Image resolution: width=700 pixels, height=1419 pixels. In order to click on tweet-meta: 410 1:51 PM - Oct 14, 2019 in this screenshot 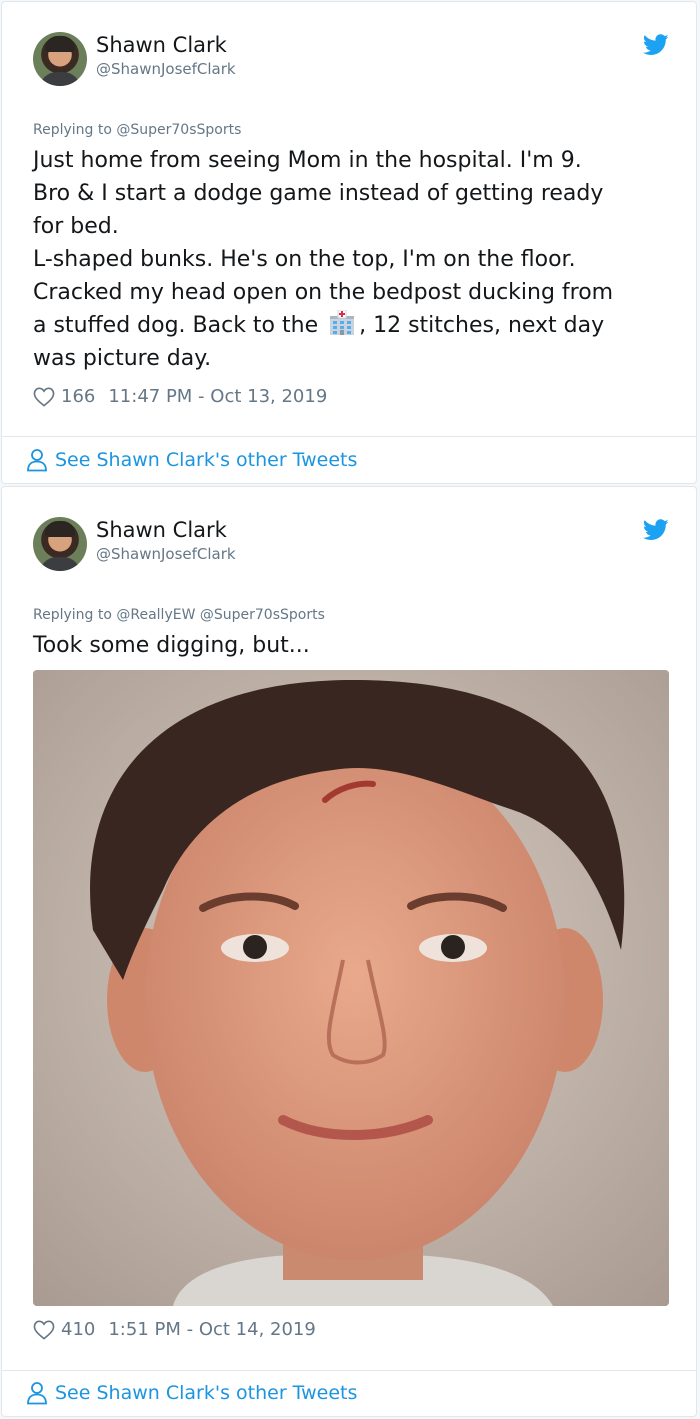, I will do `click(174, 1329)`.